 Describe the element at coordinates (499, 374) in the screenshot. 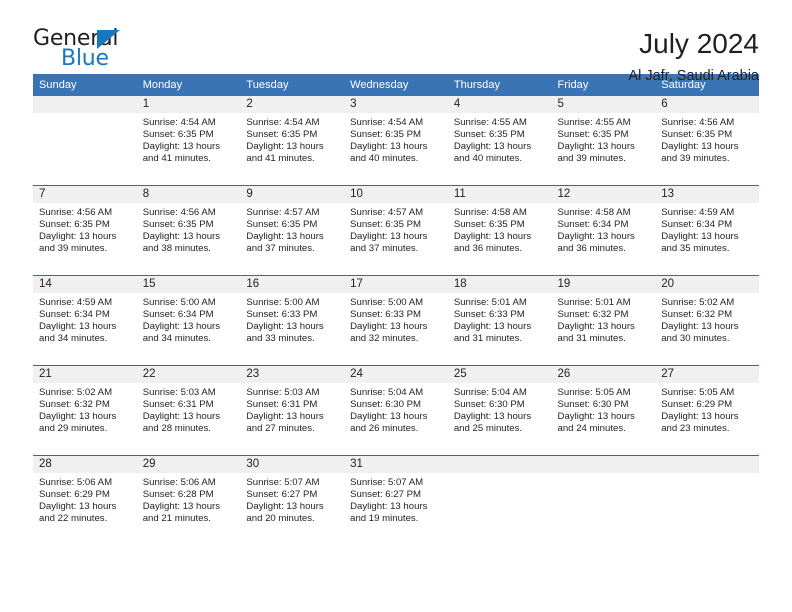

I see `day-number: 25` at that location.